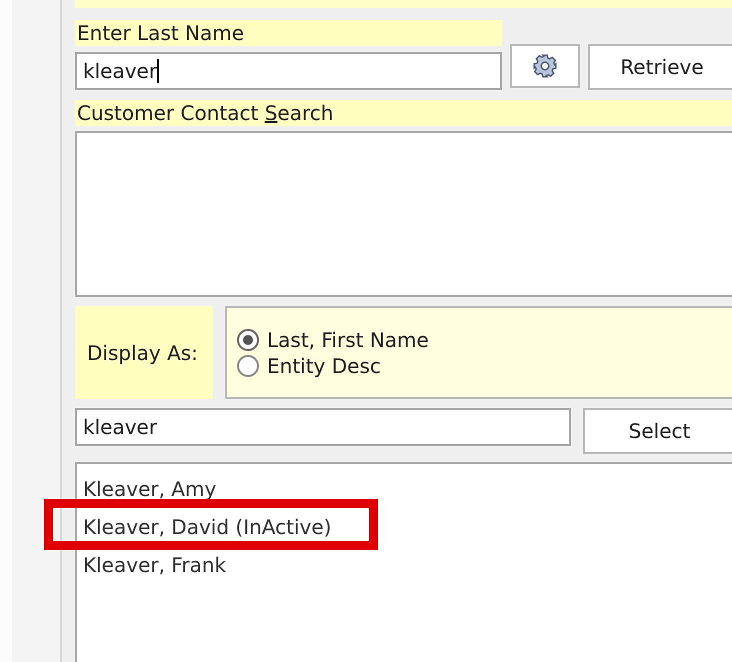 Image resolution: width=732 pixels, height=662 pixels. What do you see at coordinates (323, 427) in the screenshot?
I see `filter-field: kleaver` at bounding box center [323, 427].